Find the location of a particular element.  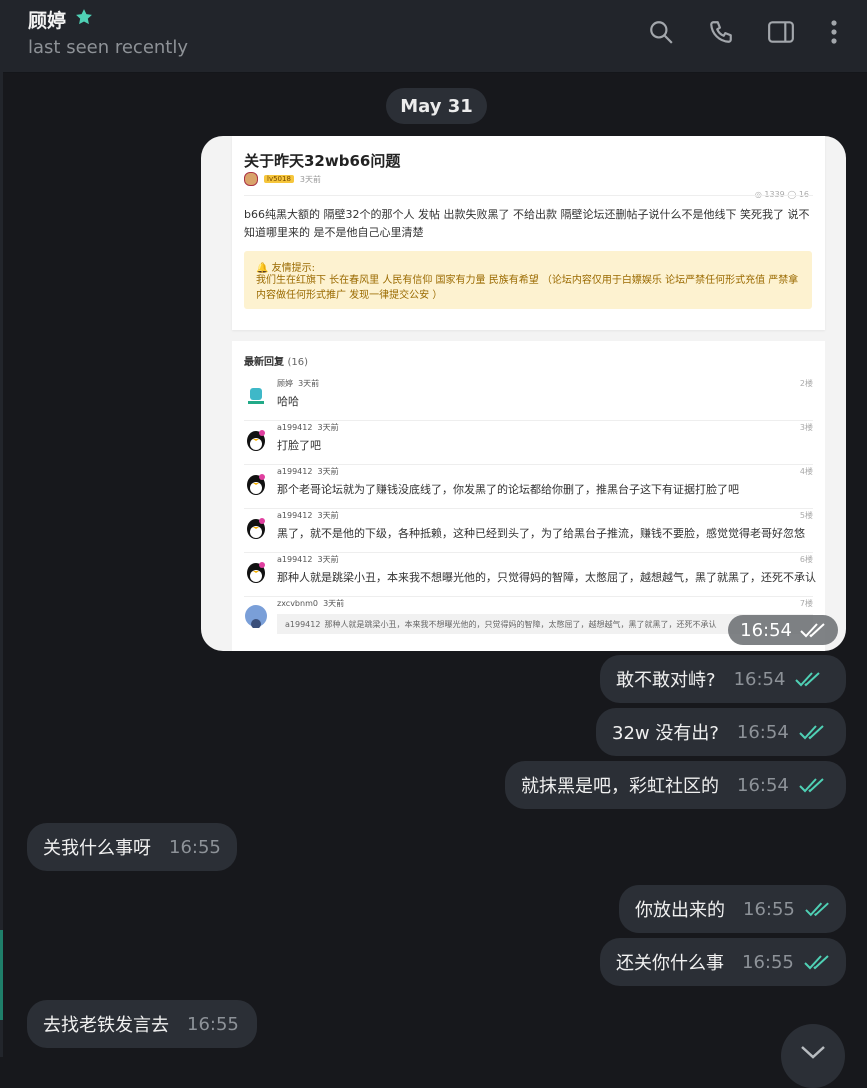

author-avatar is located at coordinates (251, 179).